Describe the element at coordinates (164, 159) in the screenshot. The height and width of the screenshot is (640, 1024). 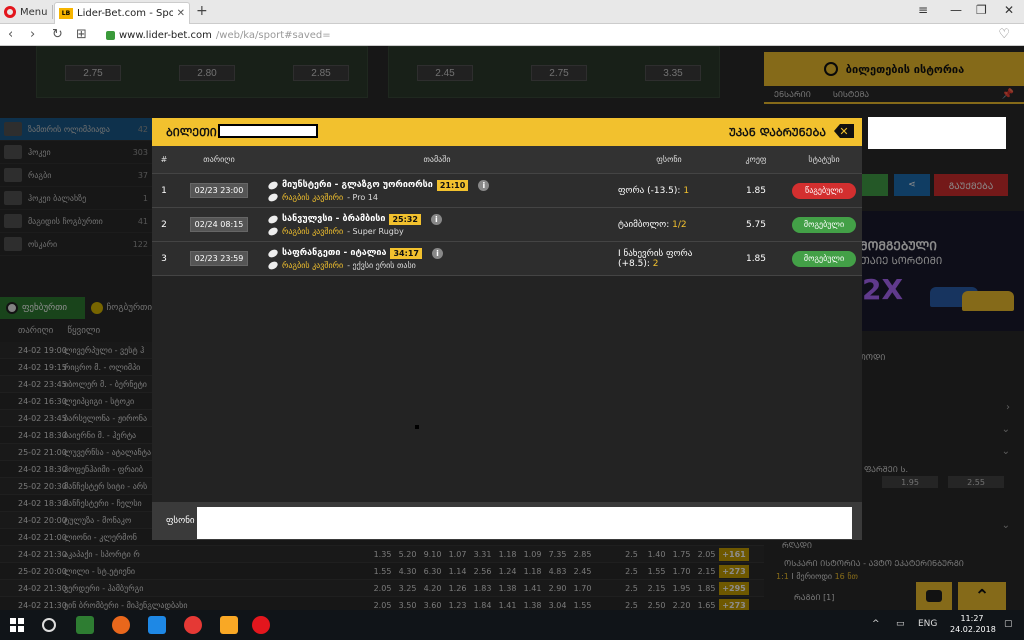
I see `header-num: #` at that location.